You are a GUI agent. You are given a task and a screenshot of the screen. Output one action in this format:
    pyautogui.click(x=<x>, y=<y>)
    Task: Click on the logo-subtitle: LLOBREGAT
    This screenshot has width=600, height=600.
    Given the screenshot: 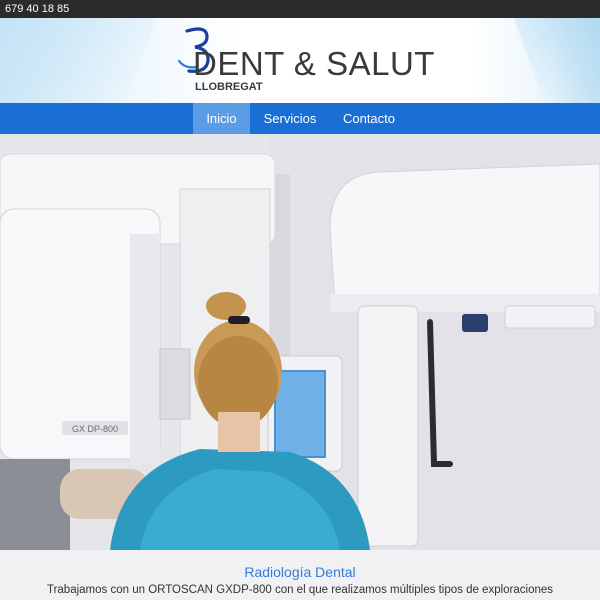 What is the action you would take?
    pyautogui.click(x=229, y=87)
    